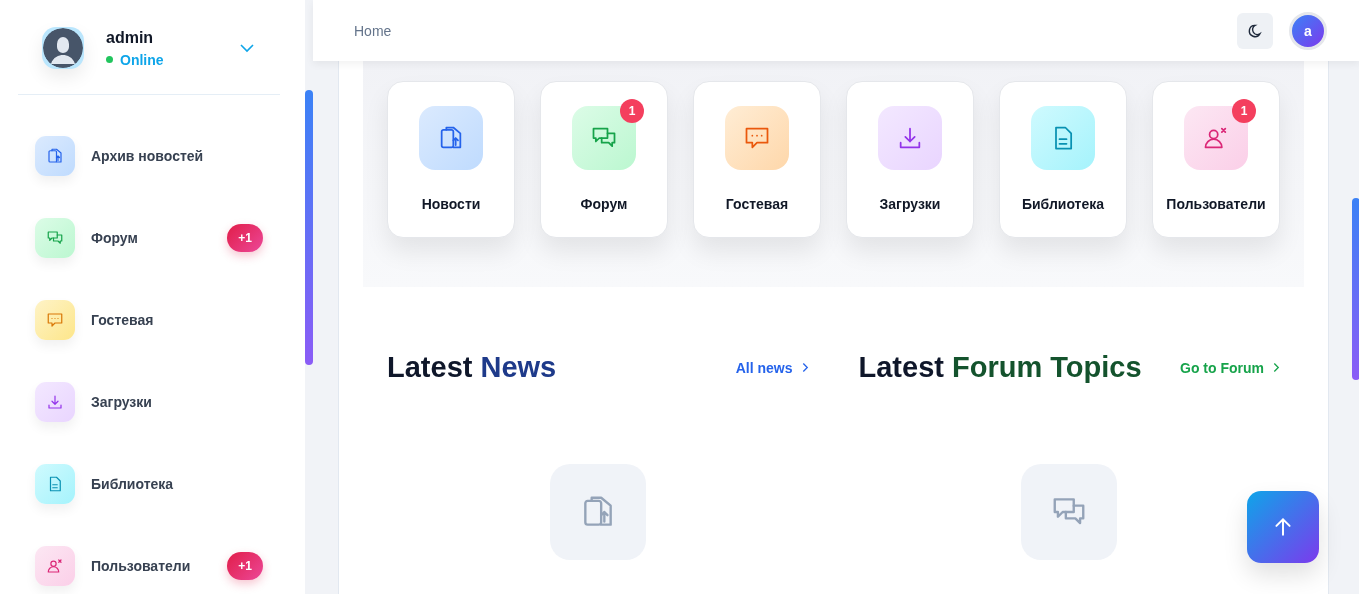 The height and width of the screenshot is (594, 1359). What do you see at coordinates (149, 484) in the screenshot?
I see `sidebar-item: Библиотека` at bounding box center [149, 484].